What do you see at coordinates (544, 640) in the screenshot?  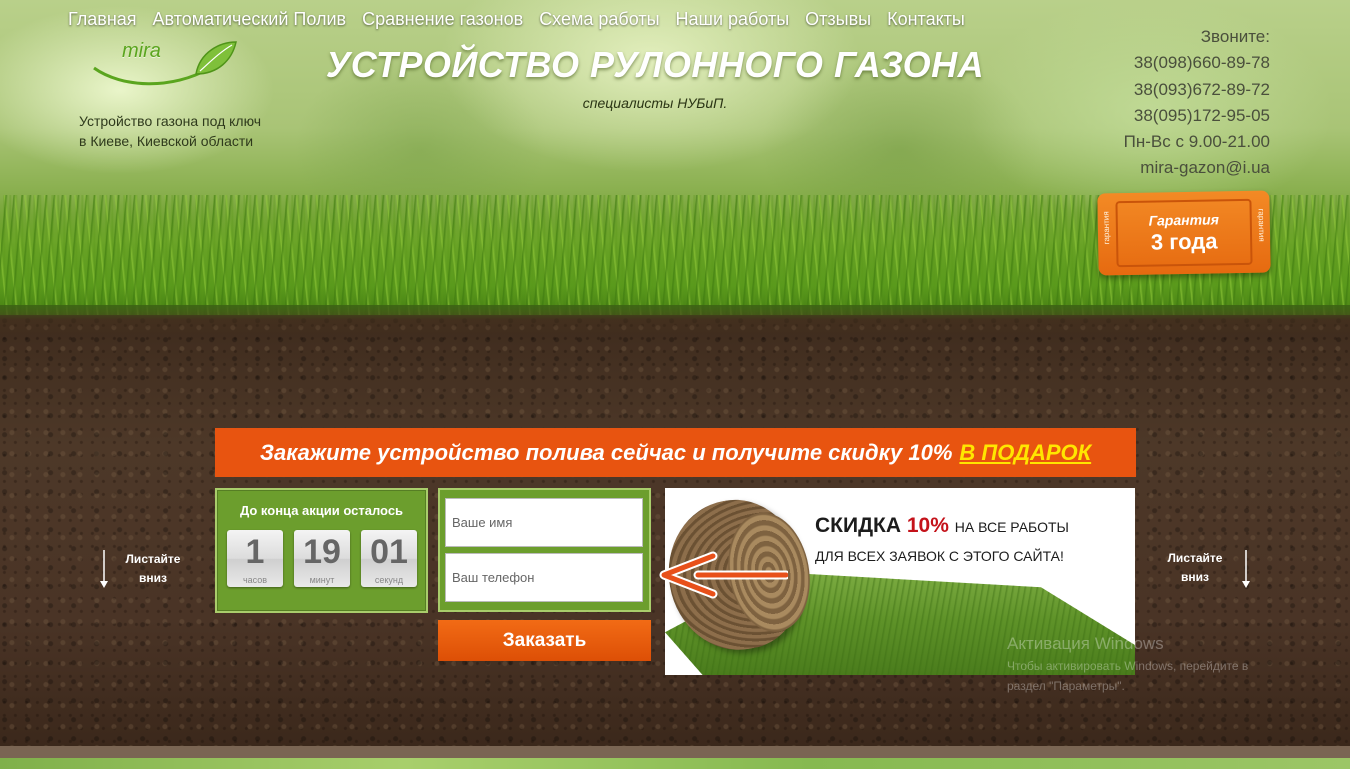 I see `order-button: Заказать` at bounding box center [544, 640].